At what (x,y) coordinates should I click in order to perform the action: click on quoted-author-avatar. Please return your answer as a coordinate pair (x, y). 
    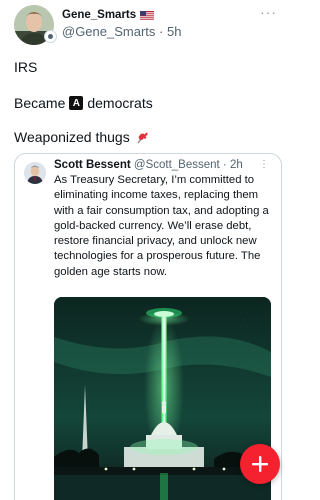
    Looking at the image, I should click on (35, 173).